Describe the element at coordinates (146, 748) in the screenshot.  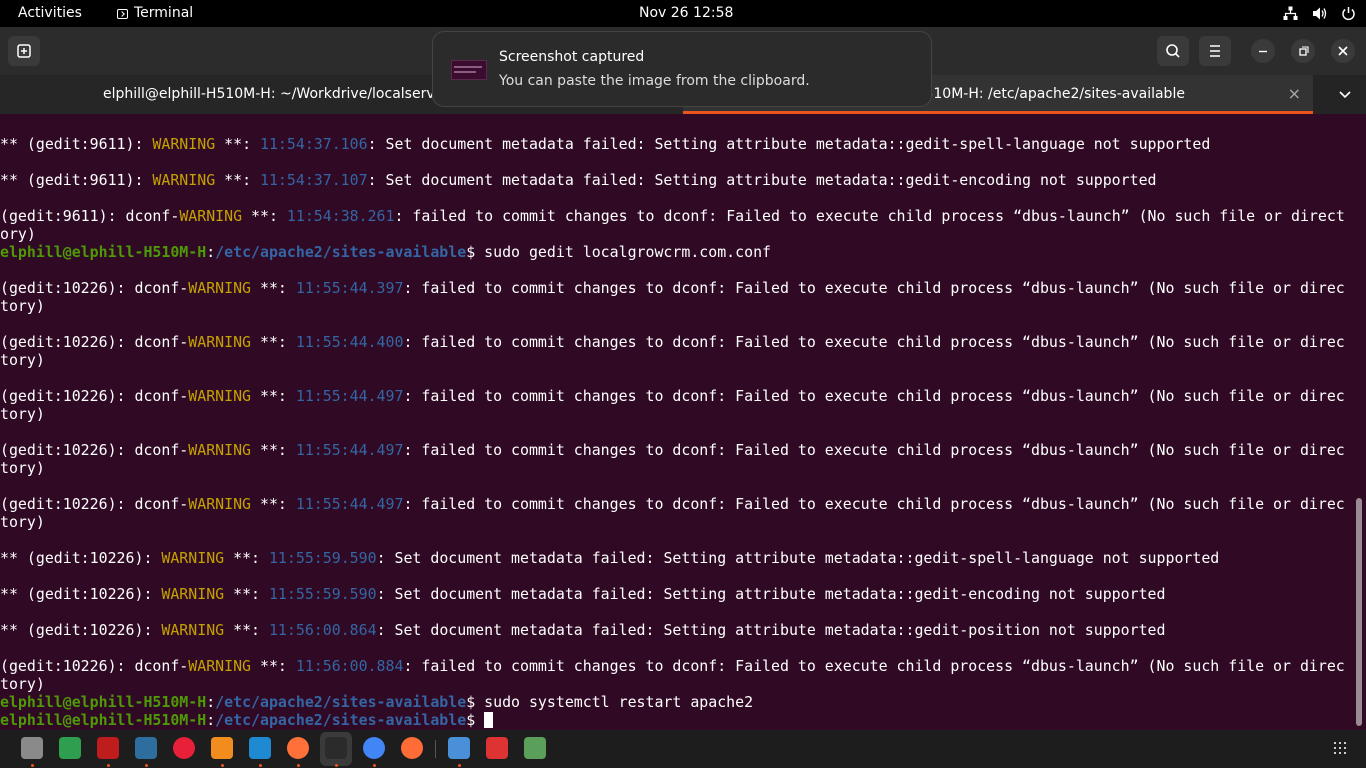
I see `mysql-workbench-icon` at that location.